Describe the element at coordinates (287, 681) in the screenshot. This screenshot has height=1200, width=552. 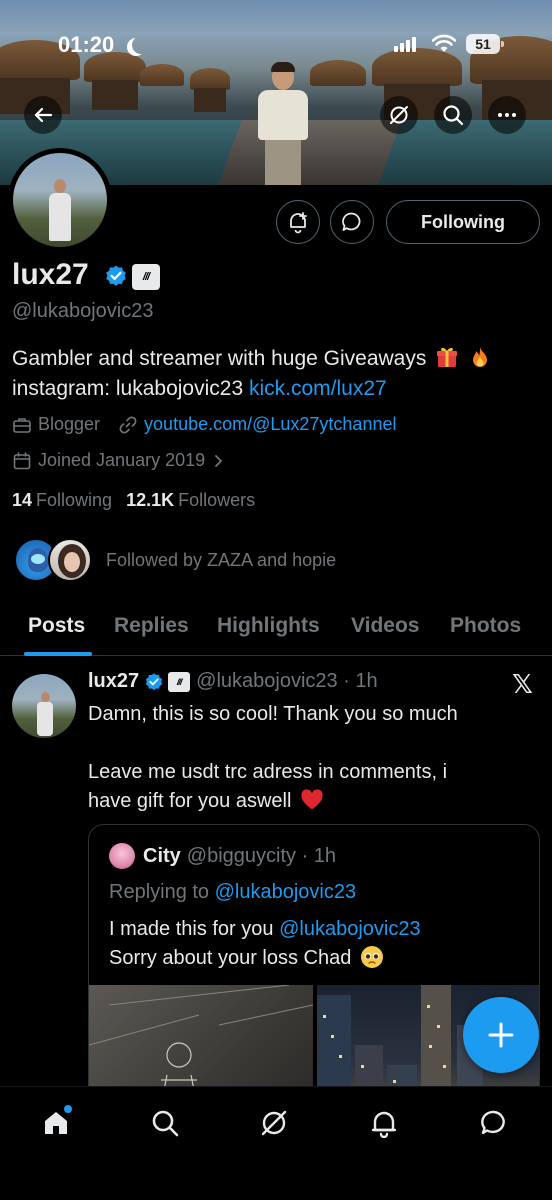
I see `post-author-handle: @lukabojovic23 · 1h` at that location.